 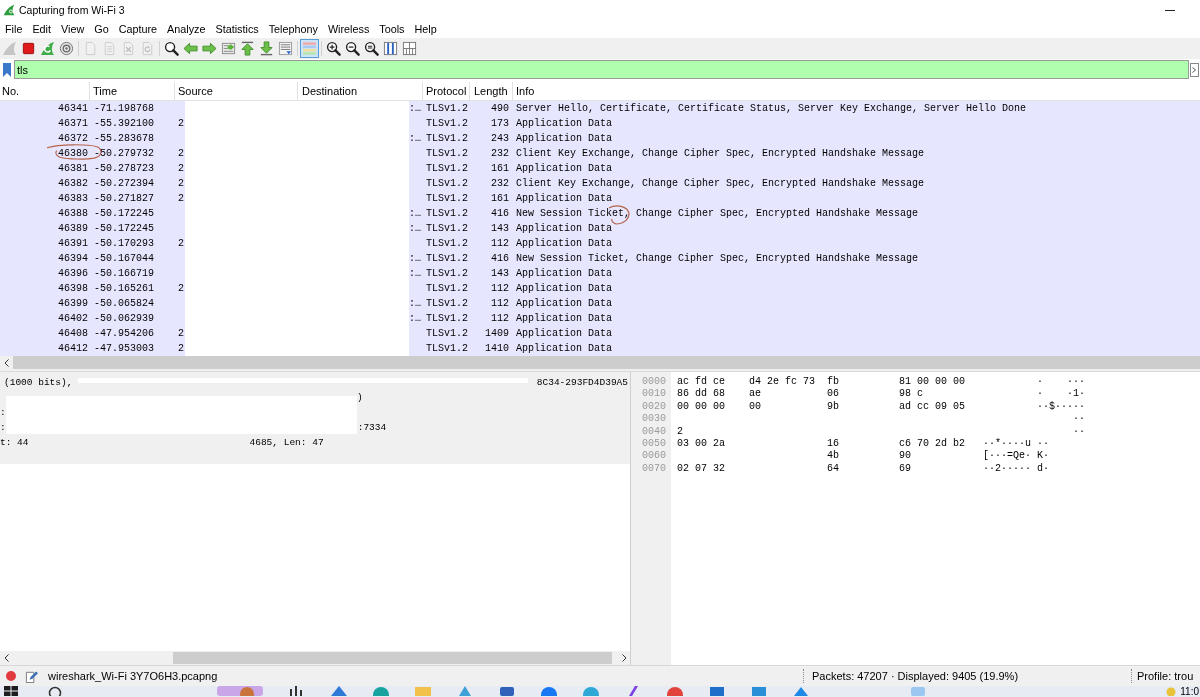 I want to click on layout-button, so click(x=409, y=48).